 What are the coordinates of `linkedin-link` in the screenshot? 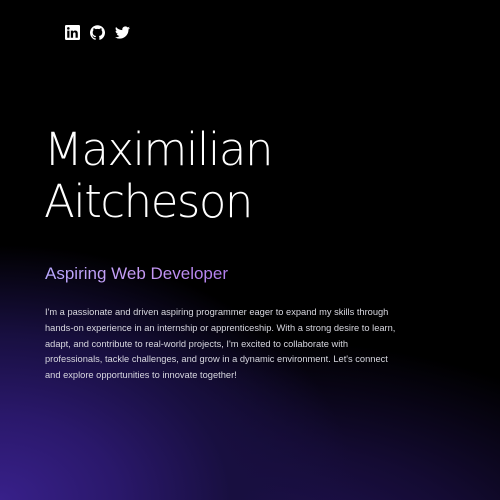 It's located at (72, 32).